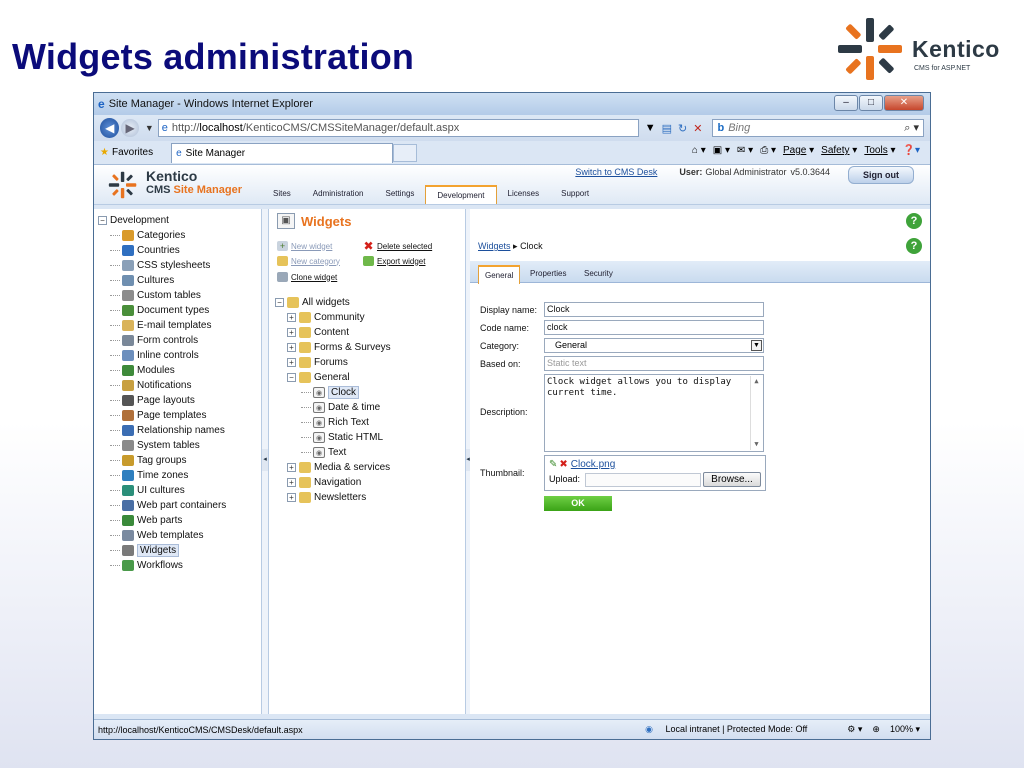 The height and width of the screenshot is (768, 1024). Describe the element at coordinates (333, 452) in the screenshot. I see `widget-tree-item-text: ◉ Text` at that location.